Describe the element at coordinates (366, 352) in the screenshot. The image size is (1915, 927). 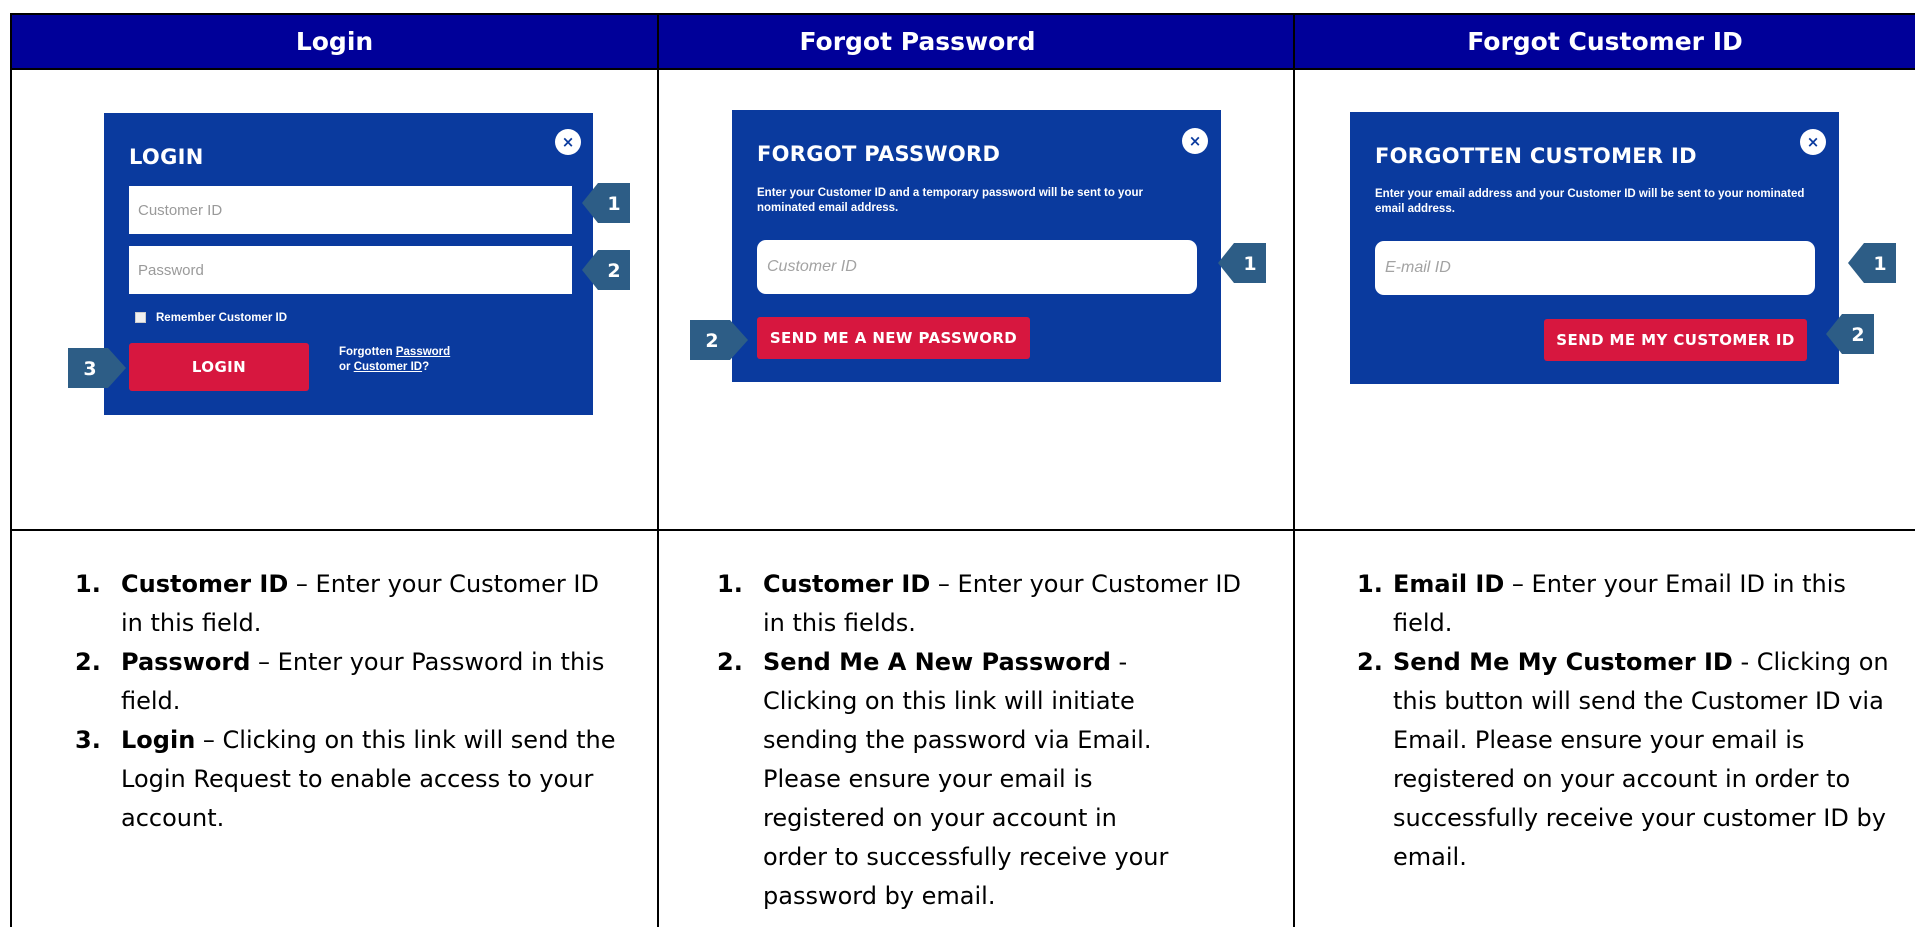
I see `forgotten-text: Forgotten` at that location.